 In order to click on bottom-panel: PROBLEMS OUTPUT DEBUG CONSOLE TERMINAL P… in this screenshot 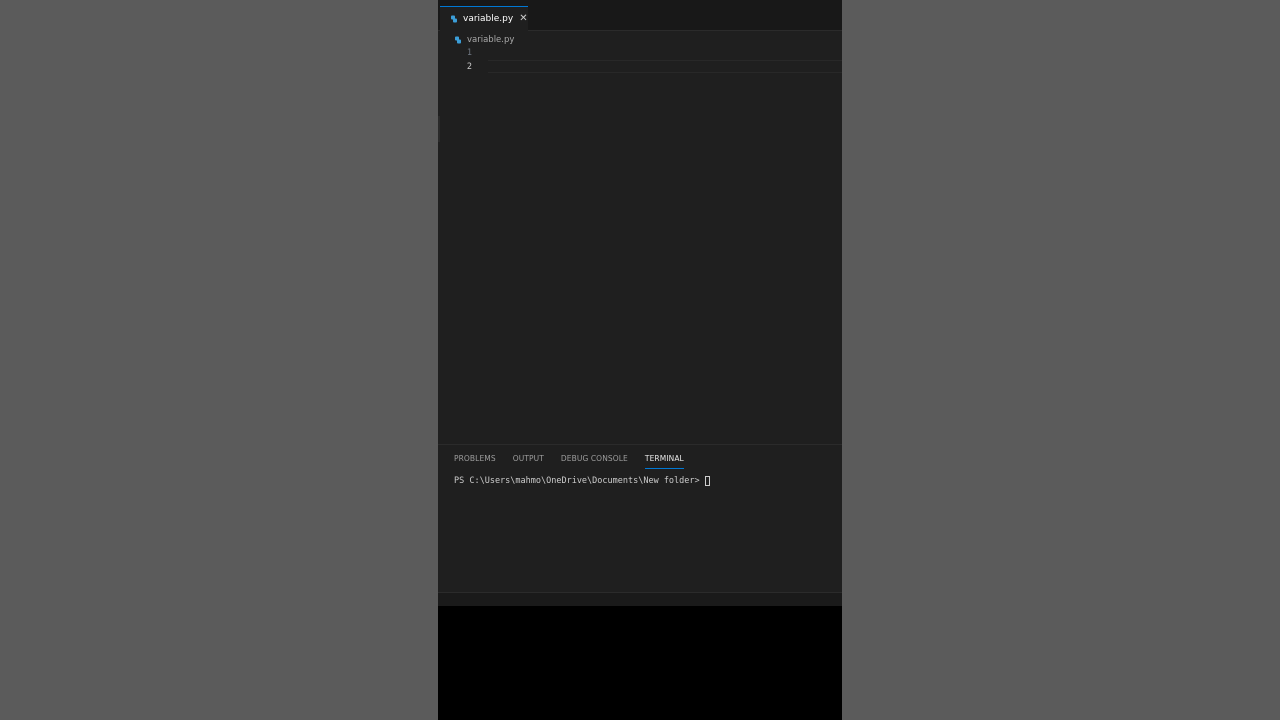, I will do `click(640, 518)`.